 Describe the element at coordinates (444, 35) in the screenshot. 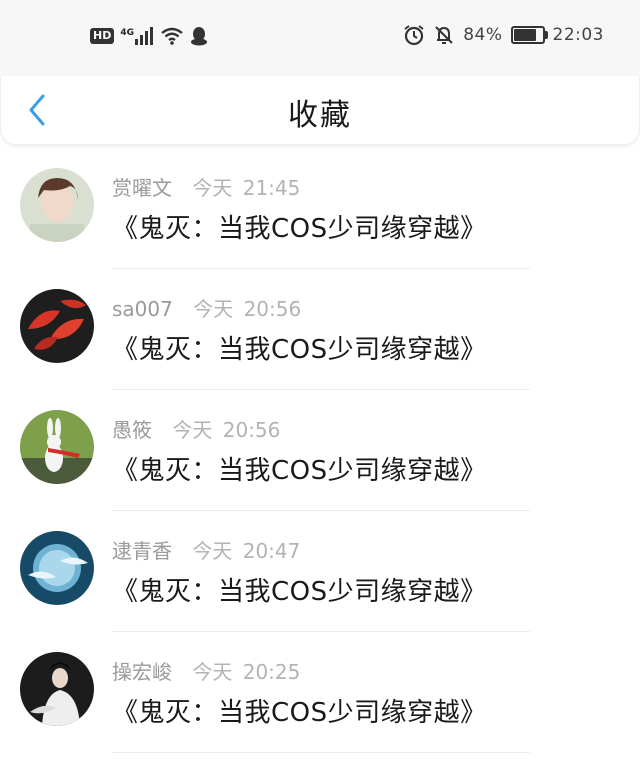

I see `mute-icon` at that location.